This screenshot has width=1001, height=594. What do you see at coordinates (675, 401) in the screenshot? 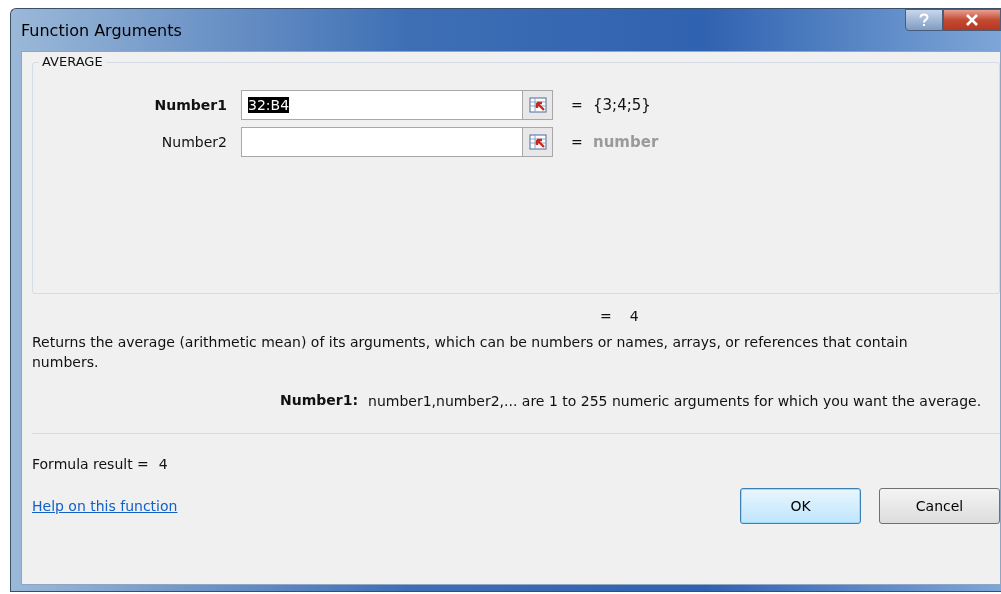
I see `argument-help-text: number1,number2,... are 1 to 255 numeric arguments for which you want the average.` at bounding box center [675, 401].